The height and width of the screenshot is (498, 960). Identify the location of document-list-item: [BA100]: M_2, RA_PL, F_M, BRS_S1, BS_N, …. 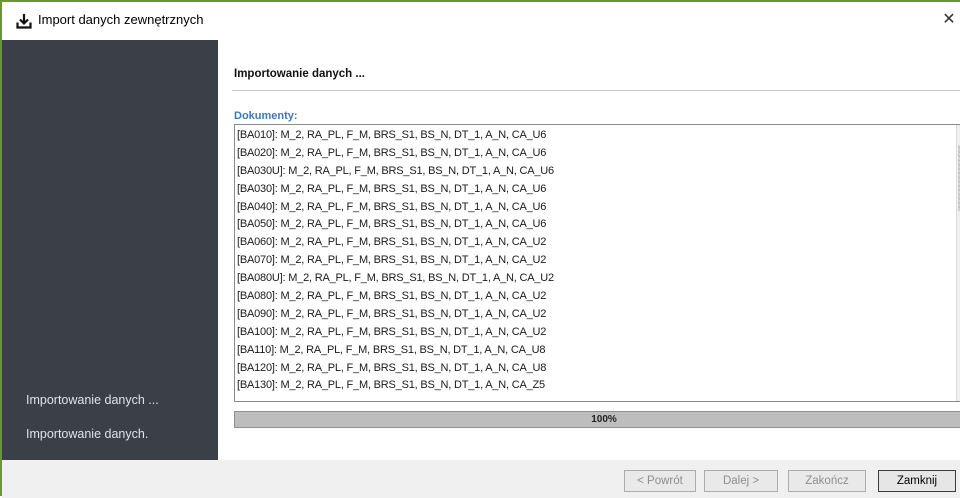
(596, 333).